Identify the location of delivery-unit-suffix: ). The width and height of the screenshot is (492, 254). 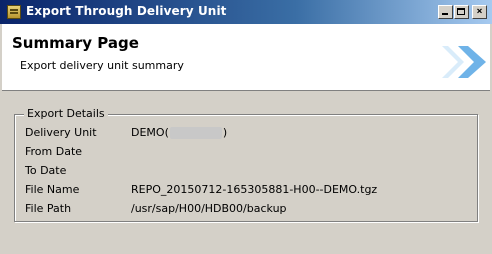
(225, 132).